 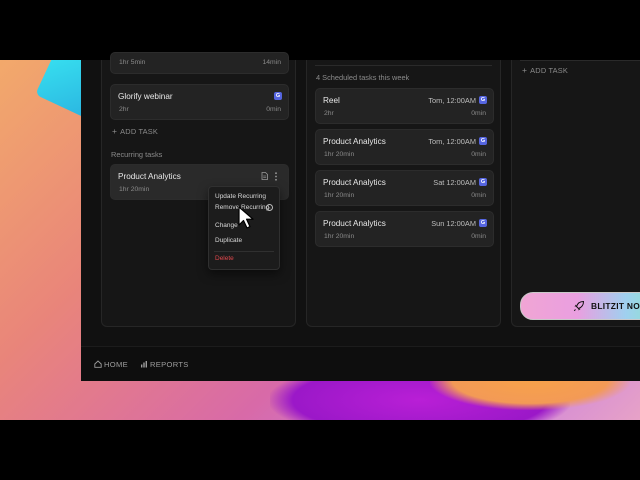 What do you see at coordinates (132, 62) in the screenshot?
I see `task-duration: 1hr 5min` at bounding box center [132, 62].